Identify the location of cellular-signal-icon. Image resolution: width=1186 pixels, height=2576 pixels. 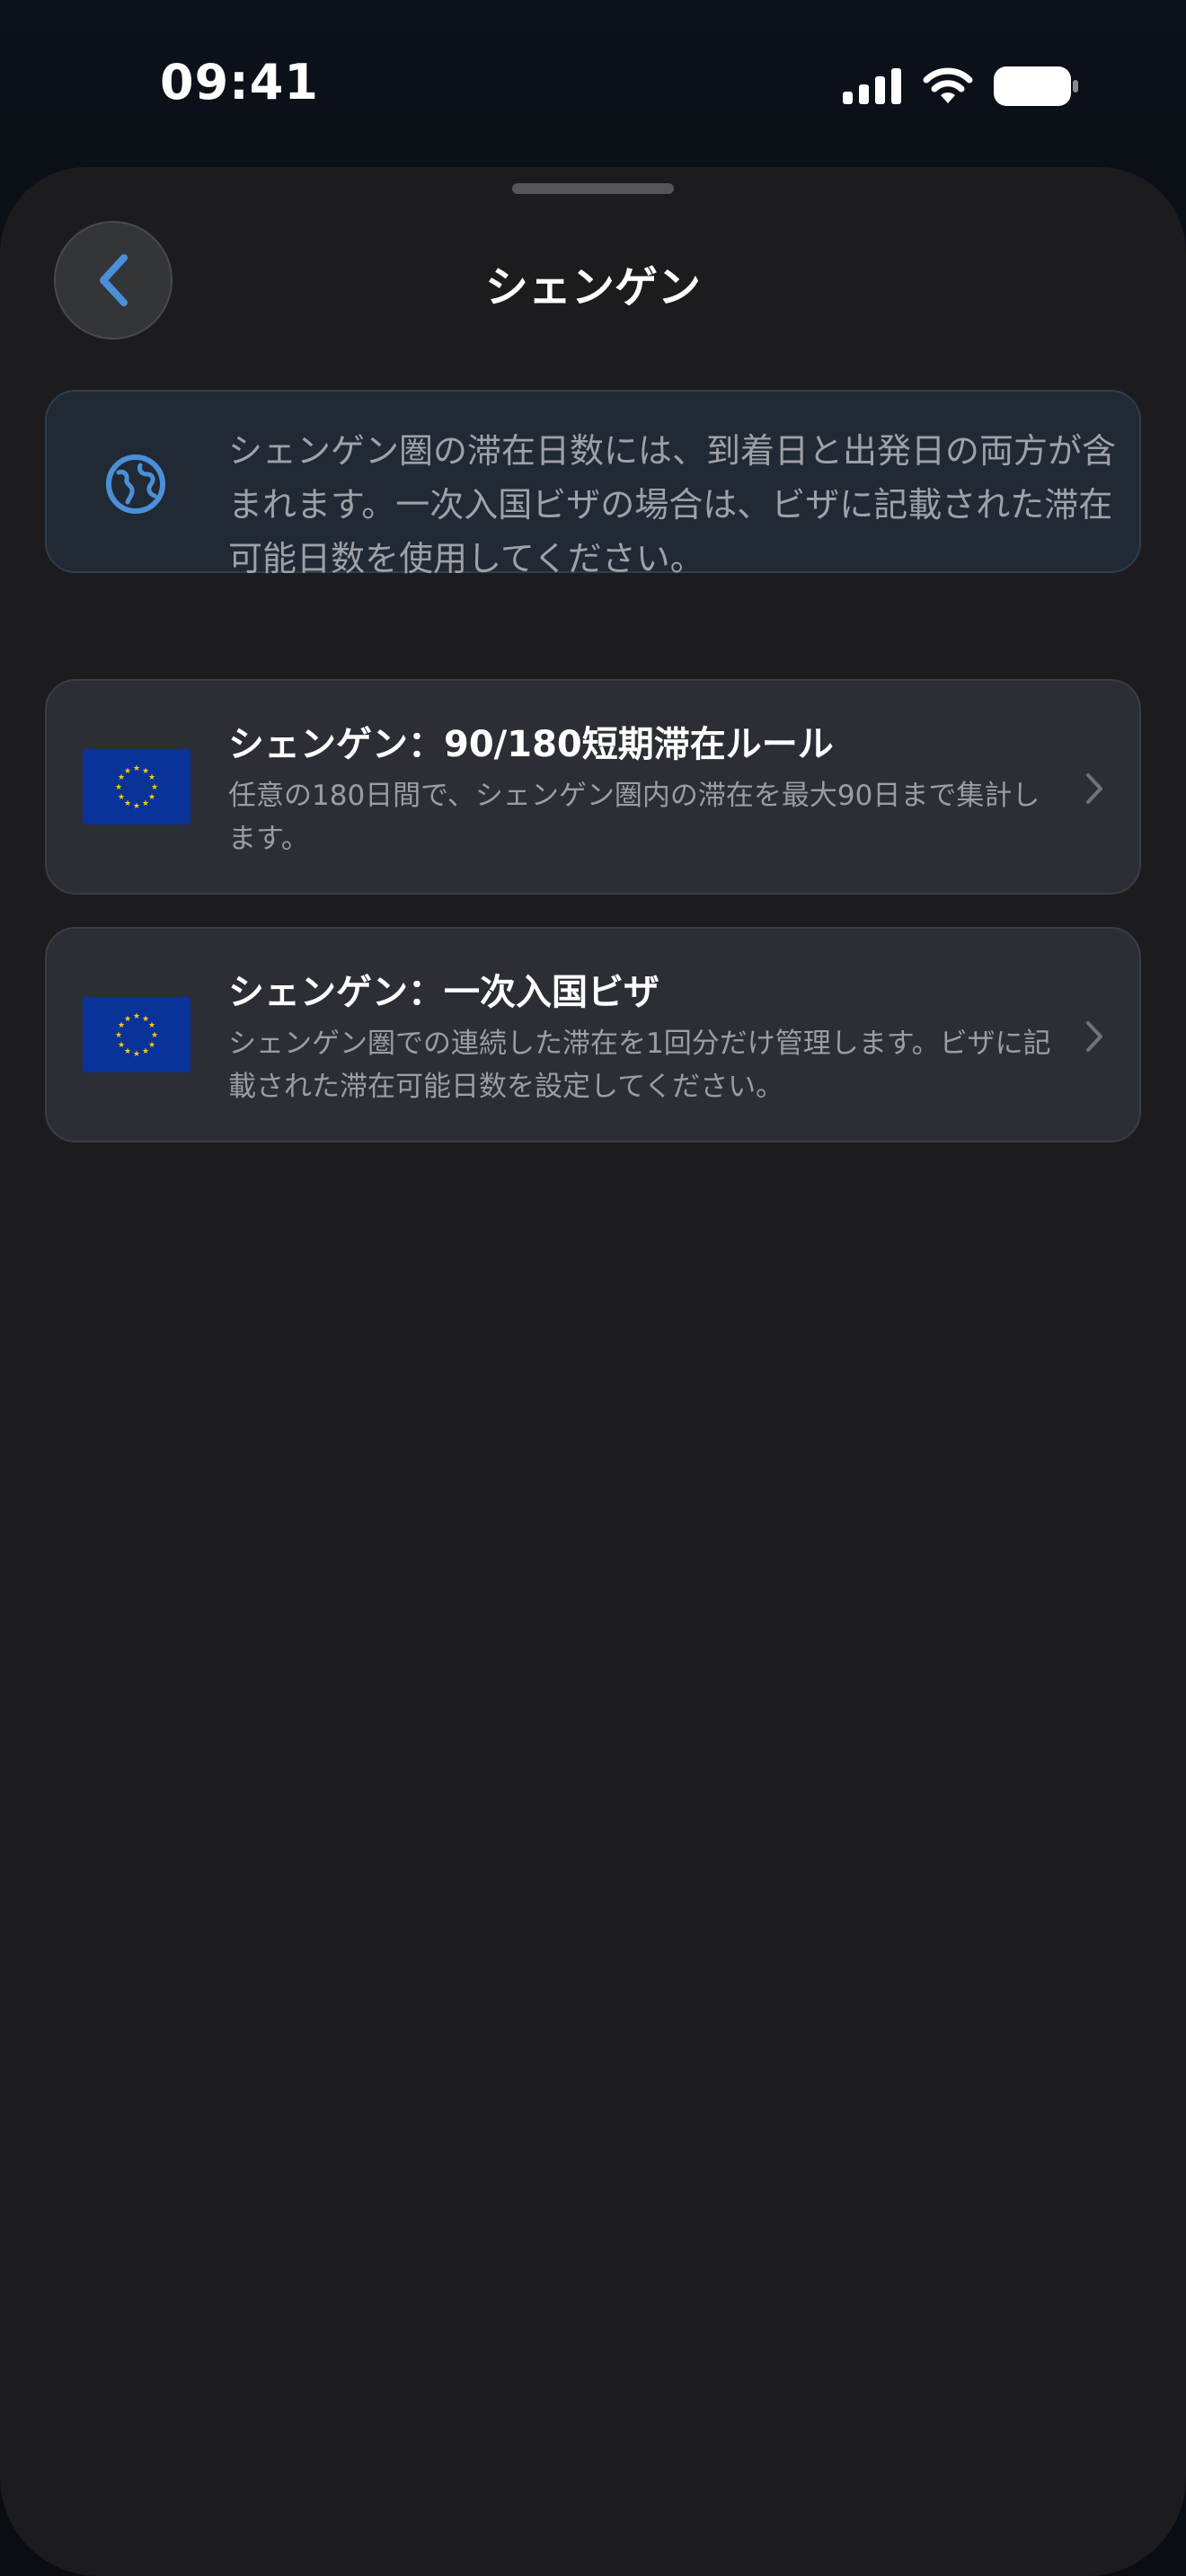
(872, 86).